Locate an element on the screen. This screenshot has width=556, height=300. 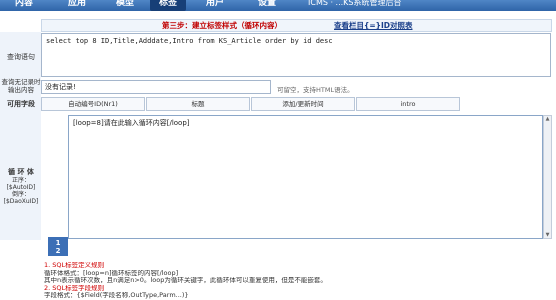
rule-heading-2: 2. SQL标签字段规则 is located at coordinates (74, 288).